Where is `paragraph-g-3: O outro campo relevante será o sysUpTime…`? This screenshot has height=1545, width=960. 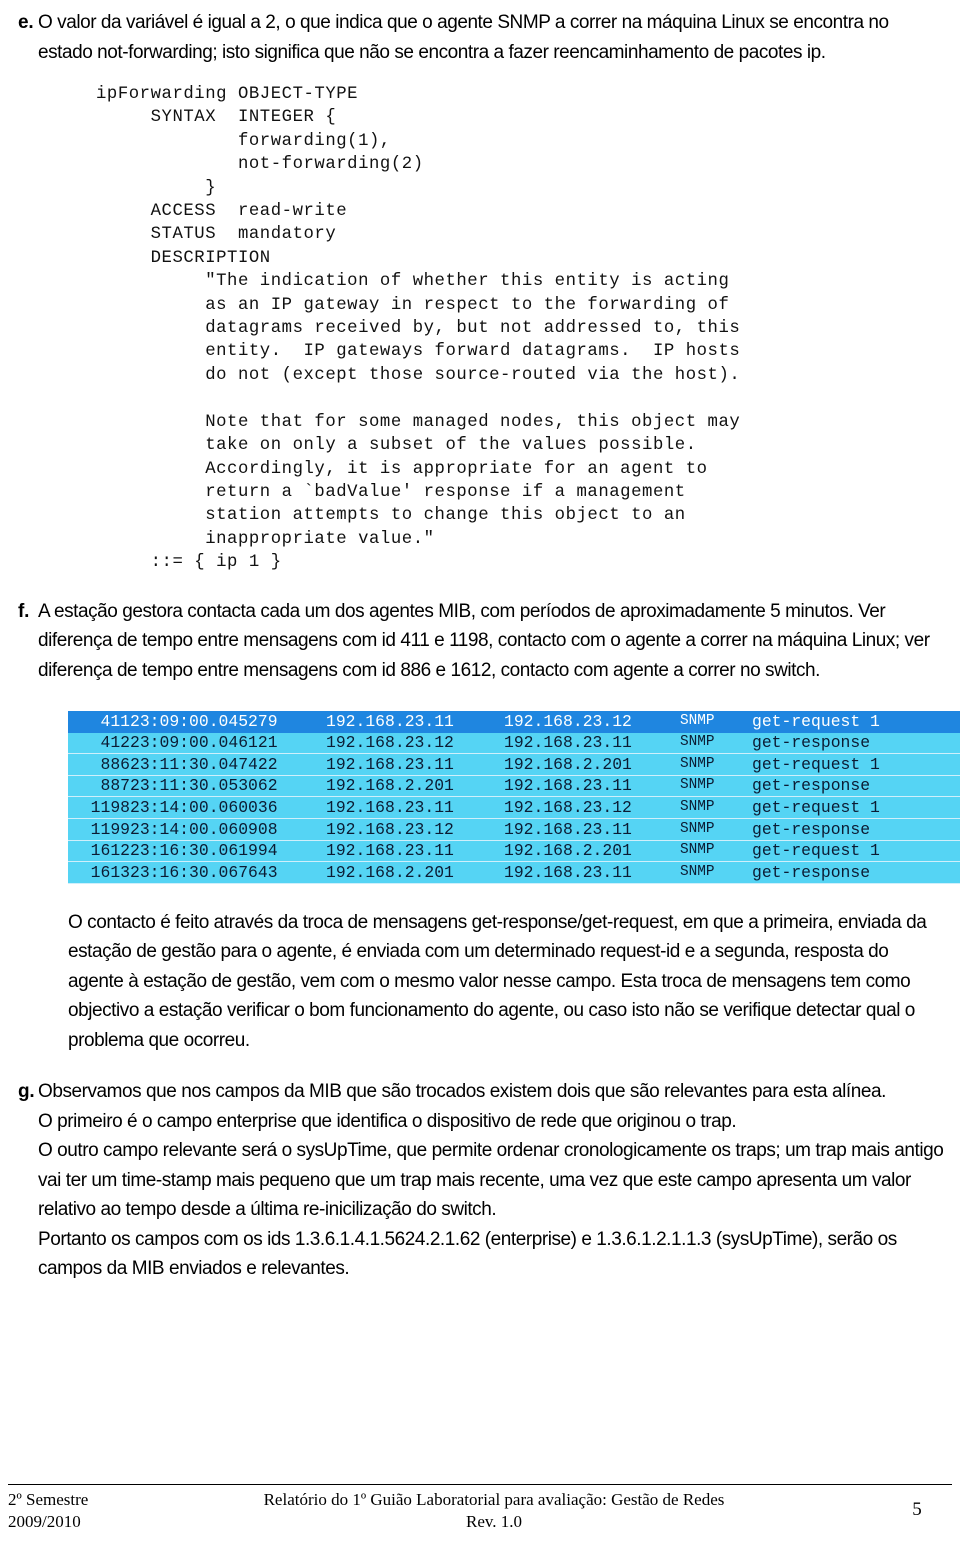 paragraph-g-3: O outro campo relevante será o sysUpTime… is located at coordinates (491, 1180).